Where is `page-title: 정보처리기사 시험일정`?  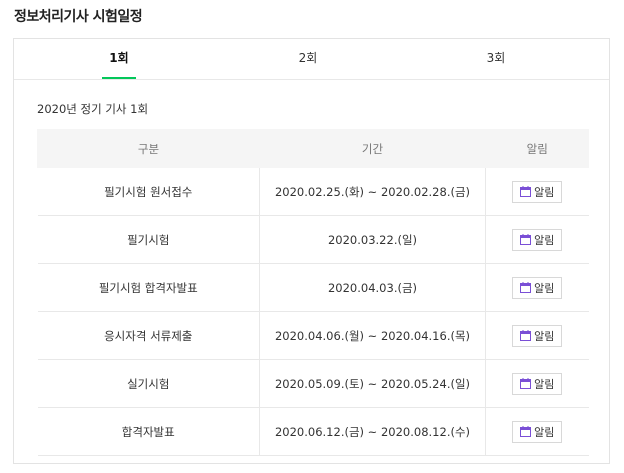
page-title: 정보처리기사 시험일정 is located at coordinates (78, 17).